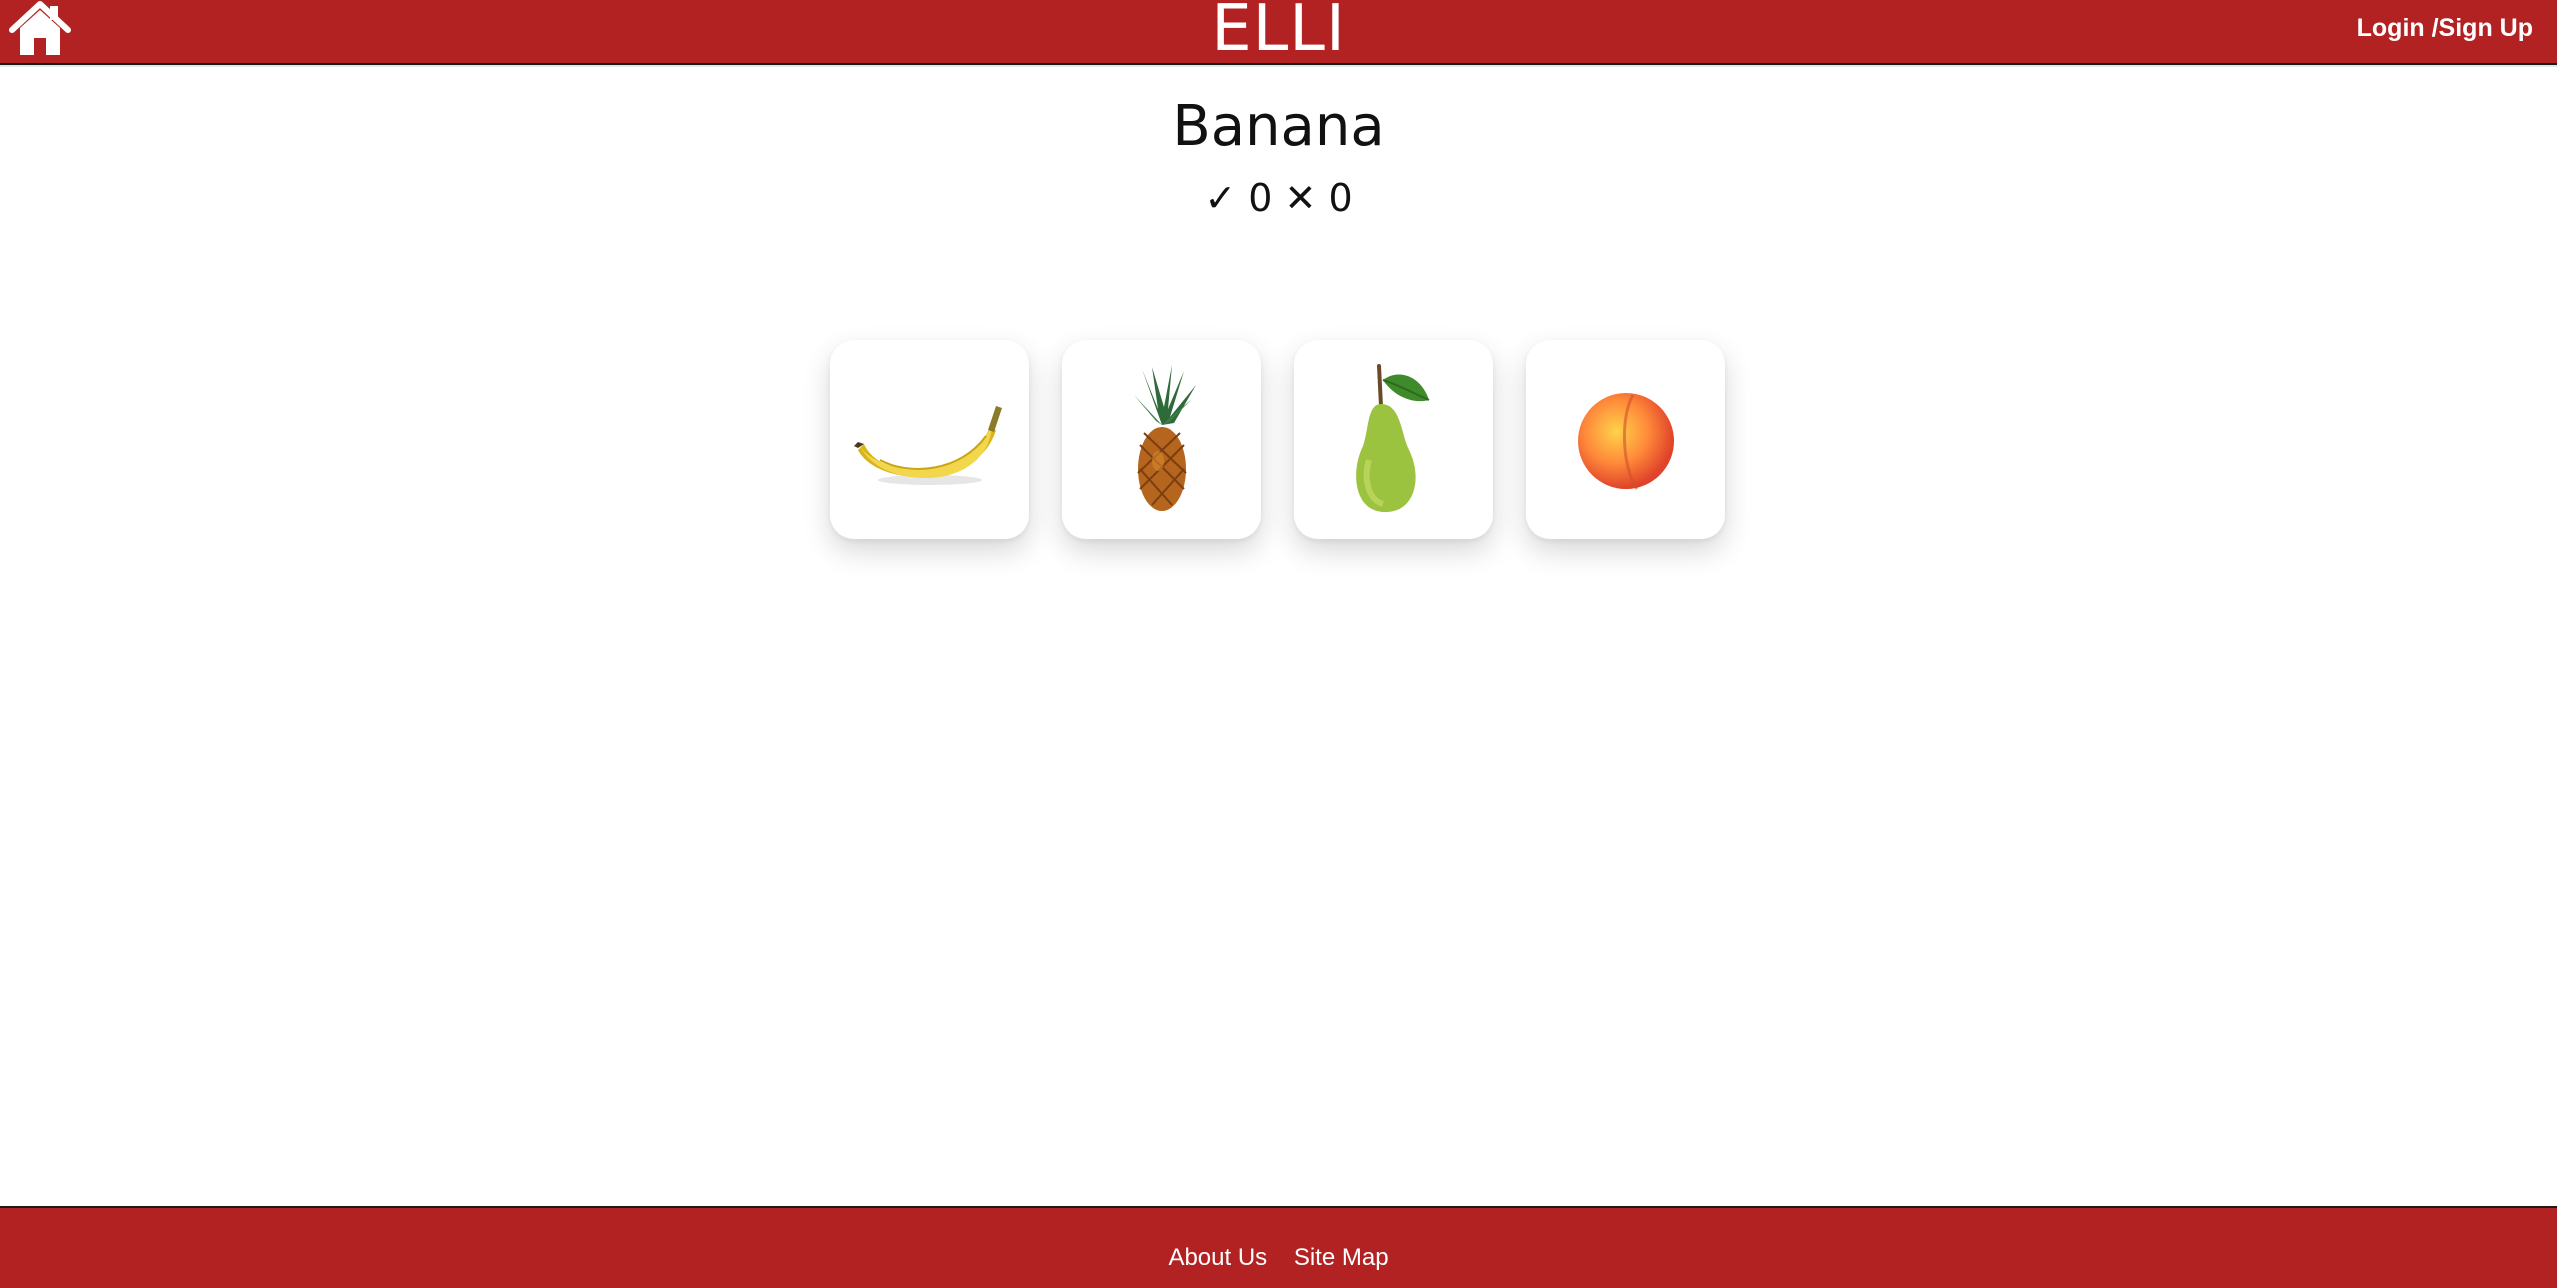  I want to click on option-card-banana, so click(929, 439).